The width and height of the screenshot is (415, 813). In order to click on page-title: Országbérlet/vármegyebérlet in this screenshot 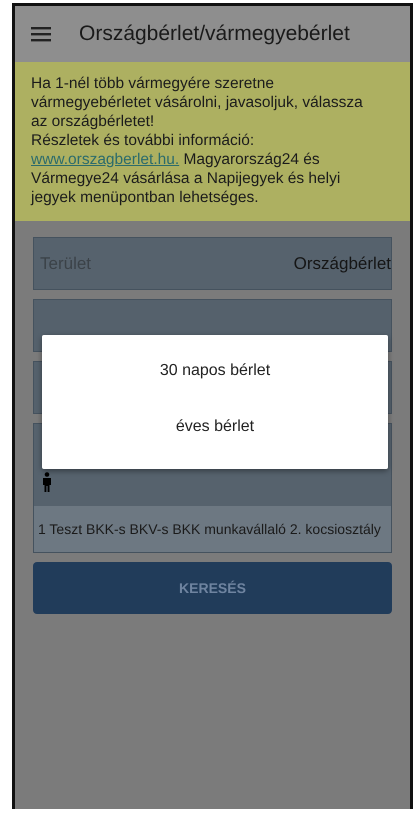, I will do `click(214, 34)`.